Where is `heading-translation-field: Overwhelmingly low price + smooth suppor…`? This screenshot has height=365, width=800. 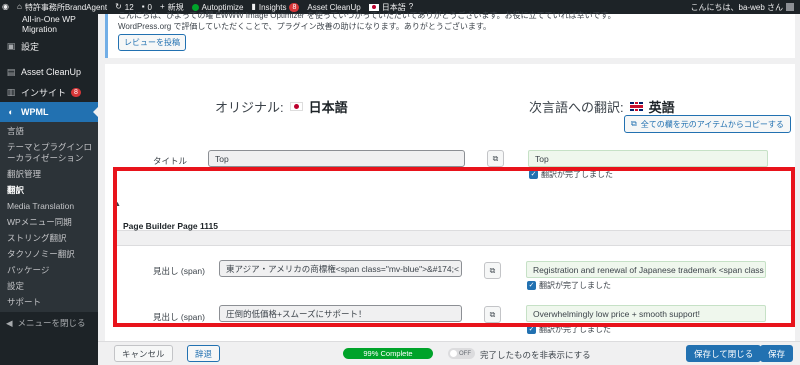
heading-translation-field: Overwhelmingly low price + smooth suppor… is located at coordinates (646, 313).